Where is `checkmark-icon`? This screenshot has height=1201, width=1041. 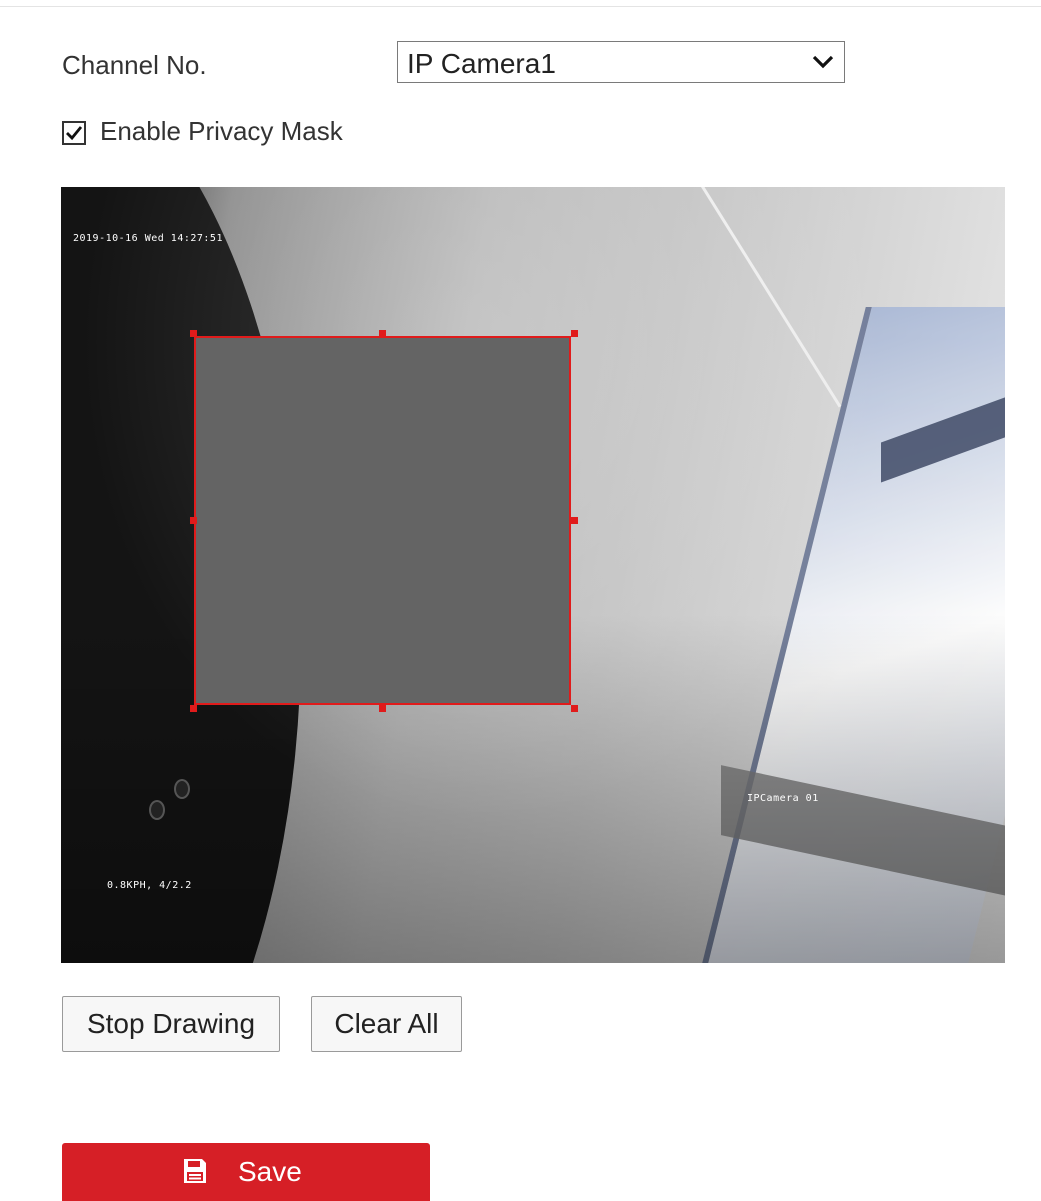 checkmark-icon is located at coordinates (74, 133).